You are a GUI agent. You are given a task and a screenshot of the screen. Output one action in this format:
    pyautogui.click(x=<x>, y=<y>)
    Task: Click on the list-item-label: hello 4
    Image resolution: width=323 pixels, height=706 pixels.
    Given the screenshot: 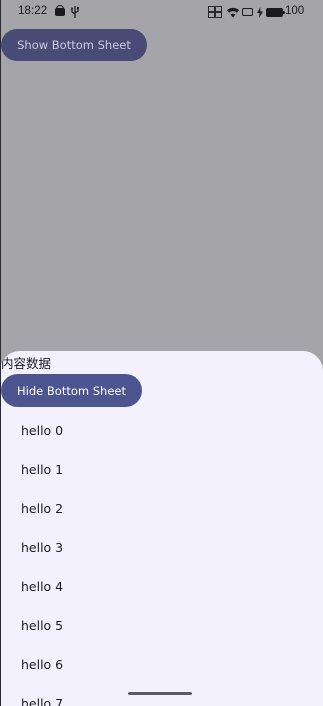 What is the action you would take?
    pyautogui.click(x=42, y=586)
    